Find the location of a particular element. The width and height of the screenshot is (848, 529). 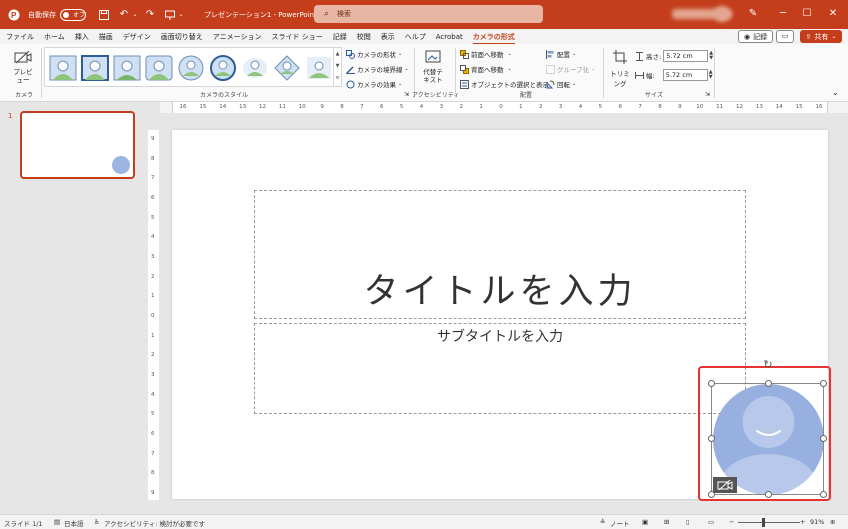

alt-text-button: 代替テキスト is located at coordinates (433, 67).